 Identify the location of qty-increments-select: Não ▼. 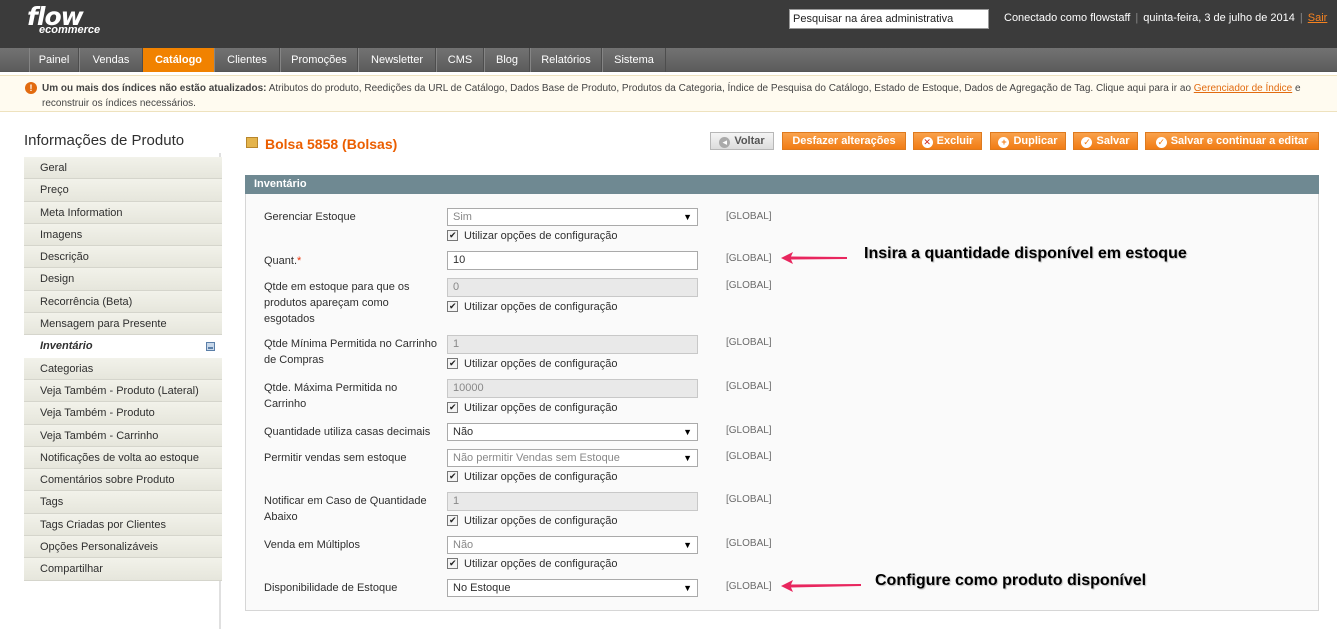
(572, 545).